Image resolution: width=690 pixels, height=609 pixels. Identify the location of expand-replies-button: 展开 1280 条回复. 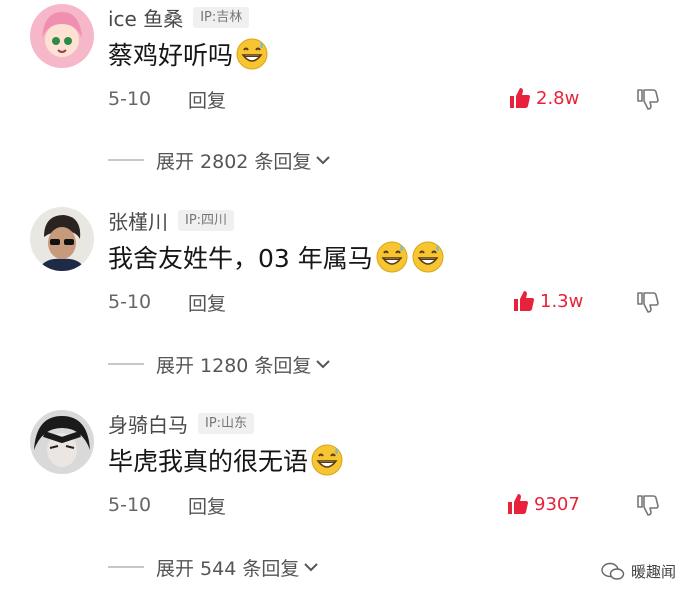
(219, 364).